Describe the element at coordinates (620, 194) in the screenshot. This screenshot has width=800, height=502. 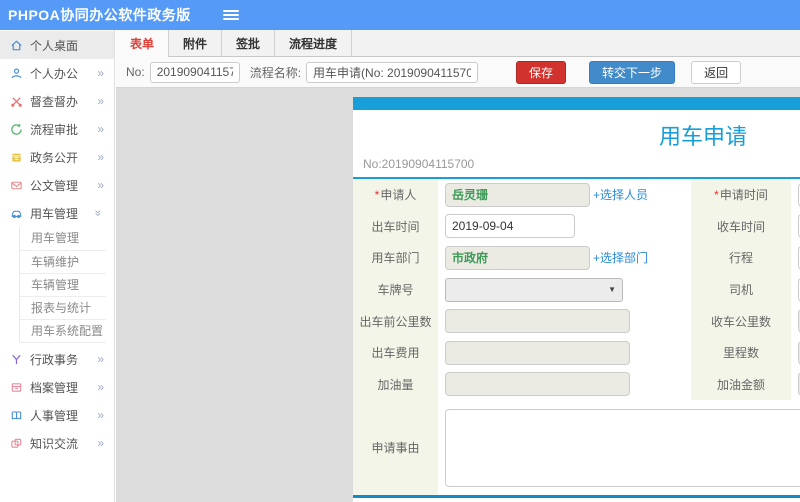
I see `select-personnel-link: +选择人员` at that location.